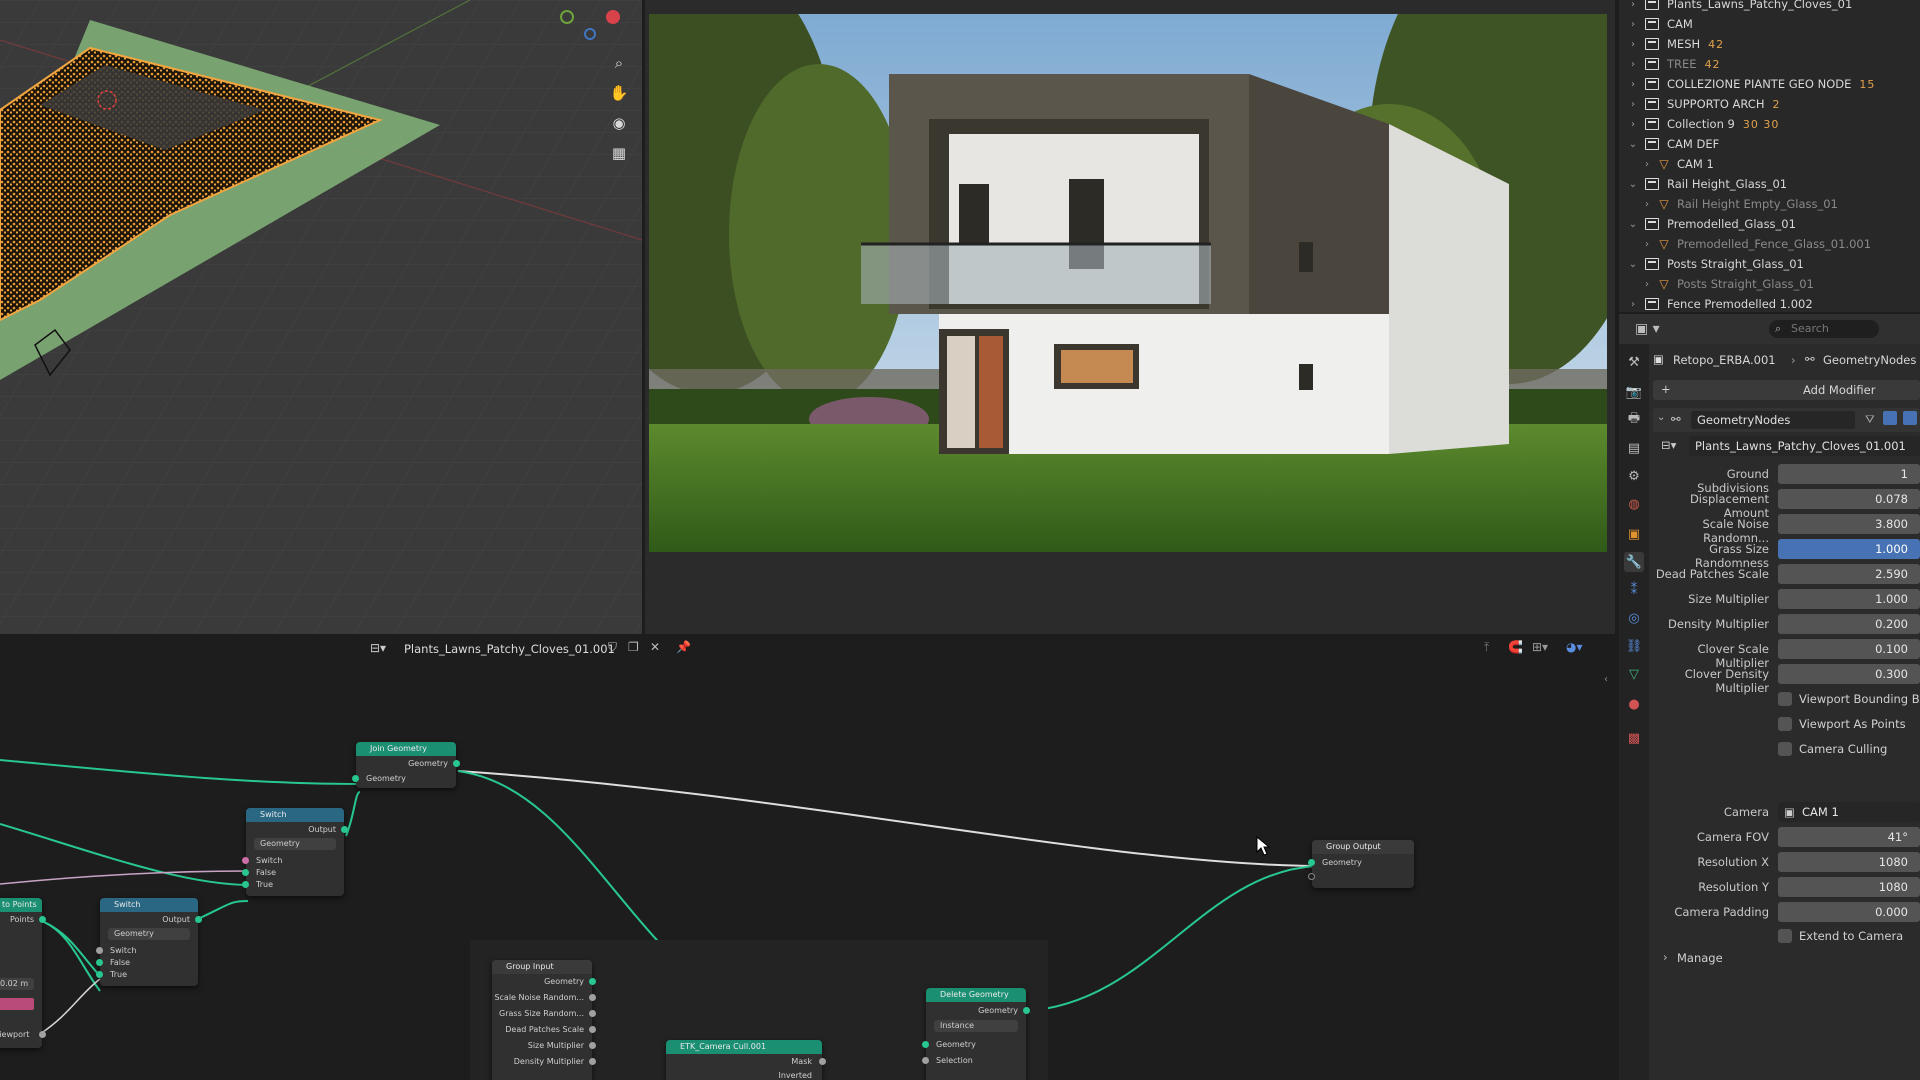 The image size is (1920, 1080). I want to click on object-tab-icon: ▣, so click(1634, 534).